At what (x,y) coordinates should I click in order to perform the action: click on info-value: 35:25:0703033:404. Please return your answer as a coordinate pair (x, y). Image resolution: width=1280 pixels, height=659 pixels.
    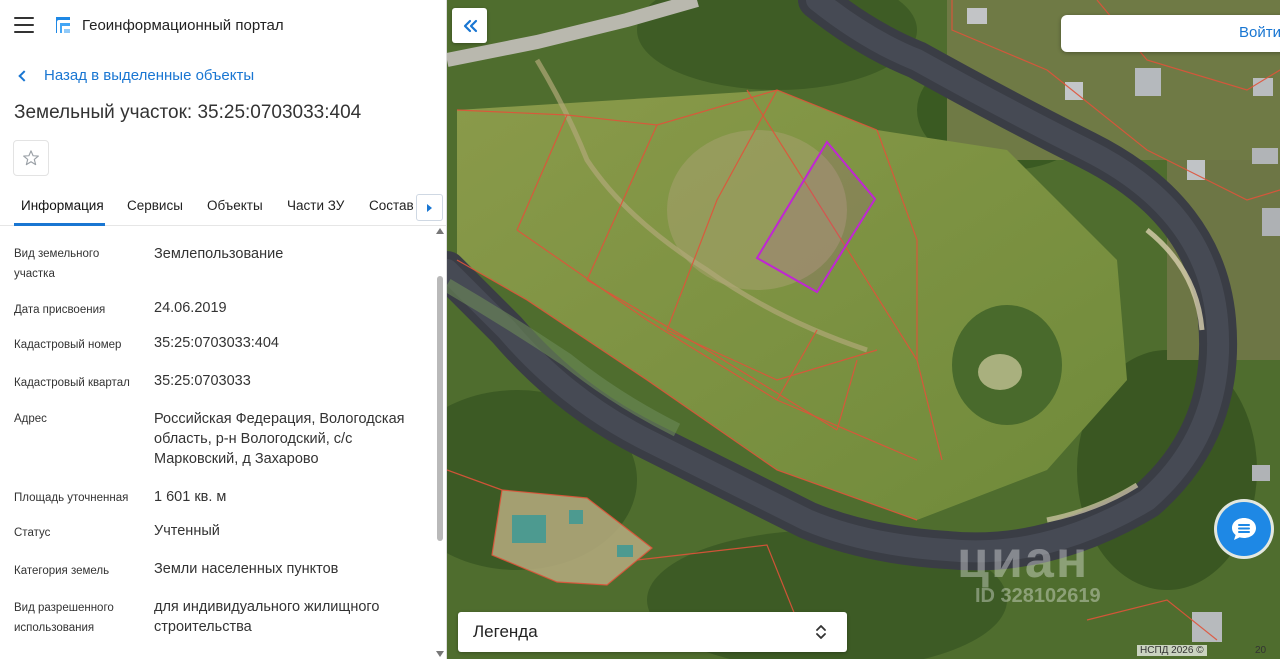
    Looking at the image, I should click on (216, 343).